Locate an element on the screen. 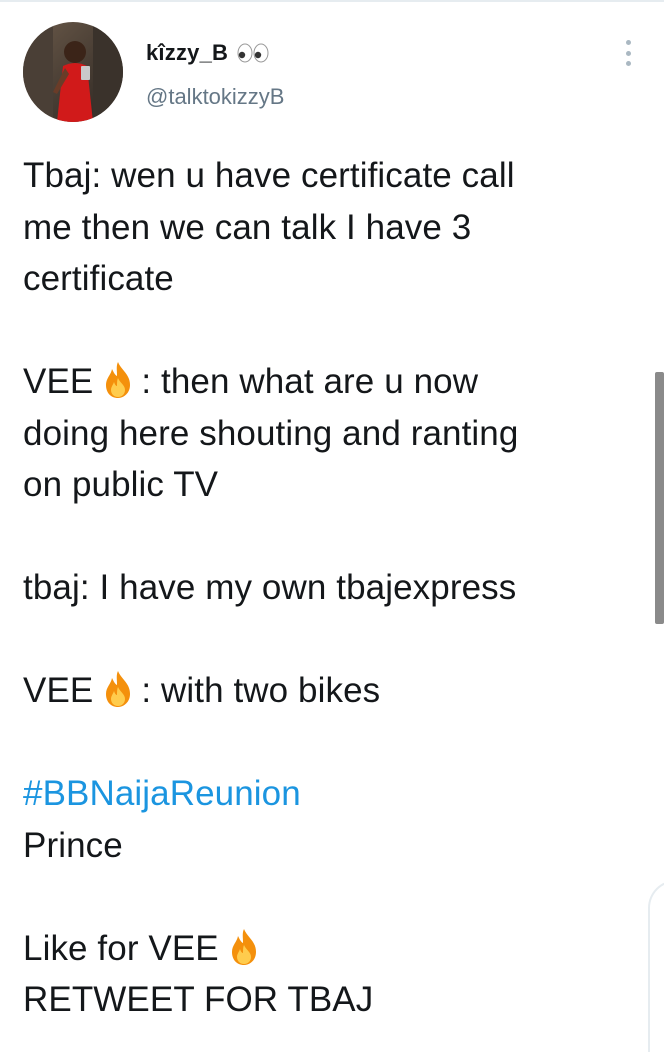 The height and width of the screenshot is (1052, 664). tweet-line: RETWEET FOR TBAJ is located at coordinates (198, 999).